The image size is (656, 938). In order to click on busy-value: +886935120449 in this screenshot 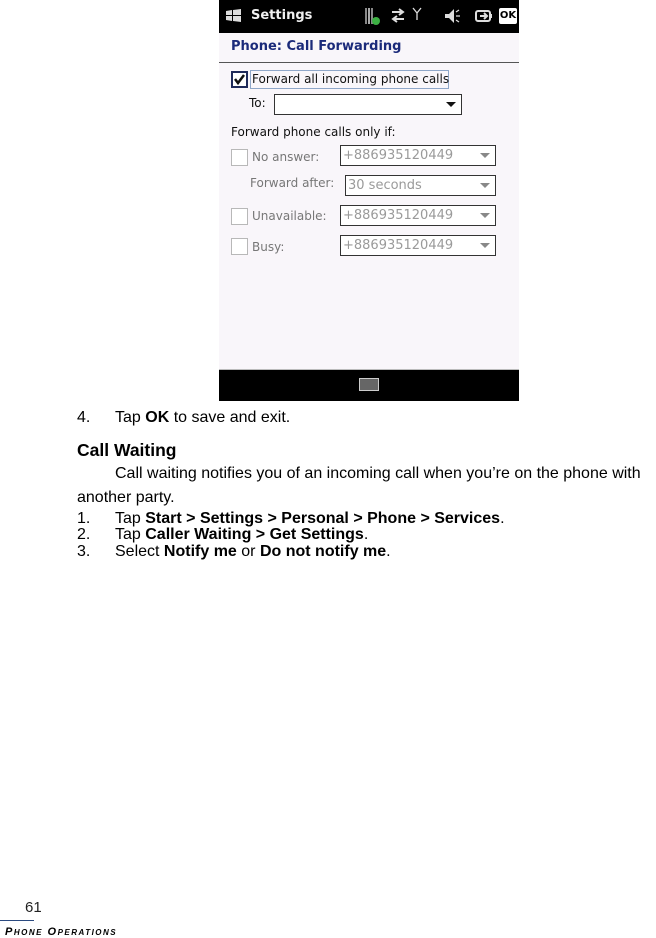, I will do `click(398, 245)`.